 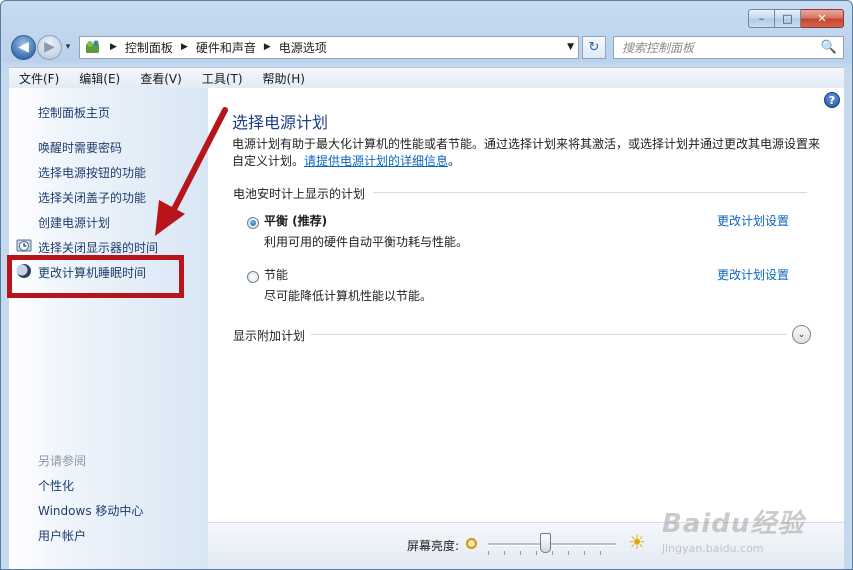 I want to click on search-input: 搜索控制面板 🔍, so click(x=728, y=47).